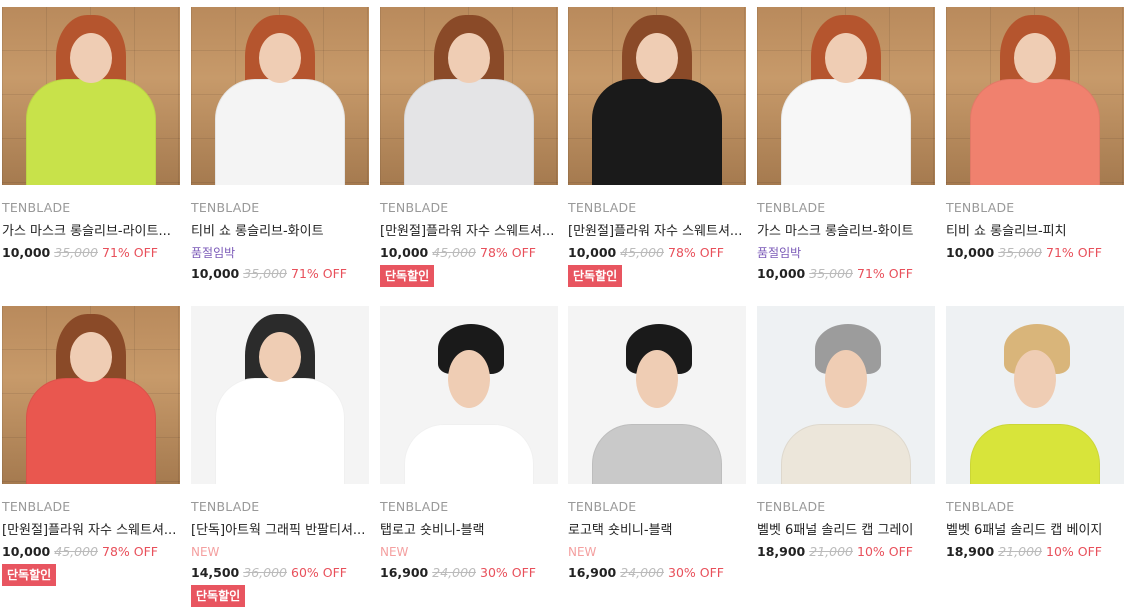 This screenshot has height=616, width=1128. What do you see at coordinates (265, 572) in the screenshot?
I see `original-price: 36,000` at bounding box center [265, 572].